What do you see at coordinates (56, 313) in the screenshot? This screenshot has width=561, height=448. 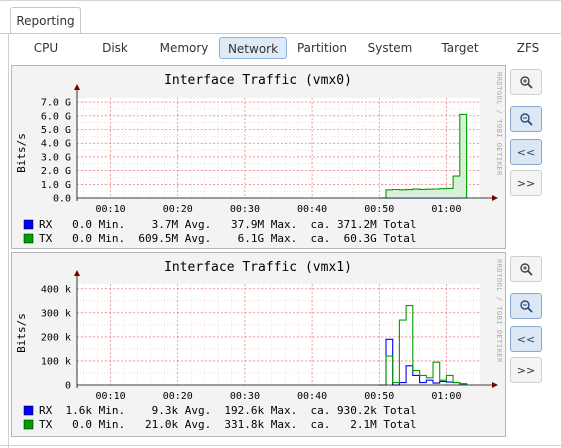 I see `y-tick-label: 300 k` at bounding box center [56, 313].